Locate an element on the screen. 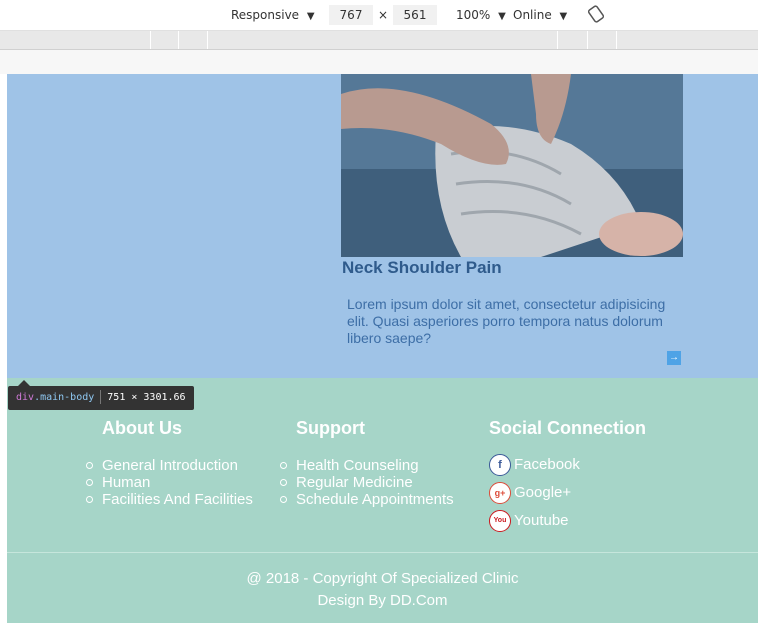 The width and height of the screenshot is (758, 623). tooltip-separator is located at coordinates (101, 397).